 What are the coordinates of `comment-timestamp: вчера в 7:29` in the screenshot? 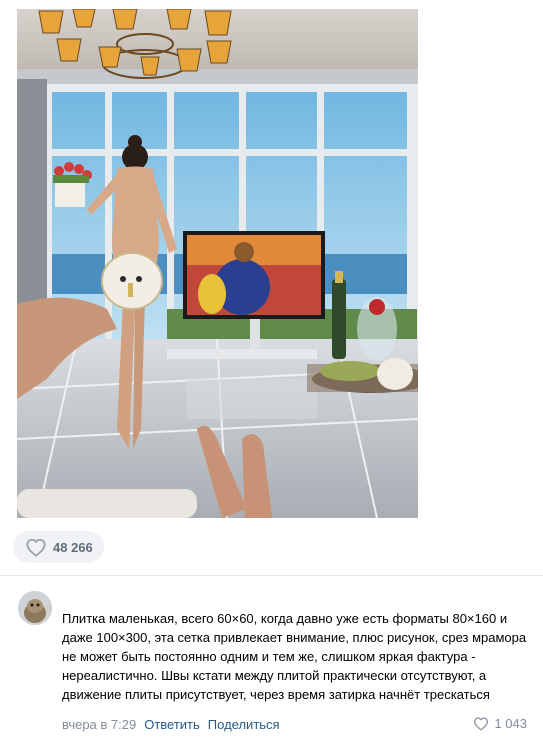 It's located at (99, 724).